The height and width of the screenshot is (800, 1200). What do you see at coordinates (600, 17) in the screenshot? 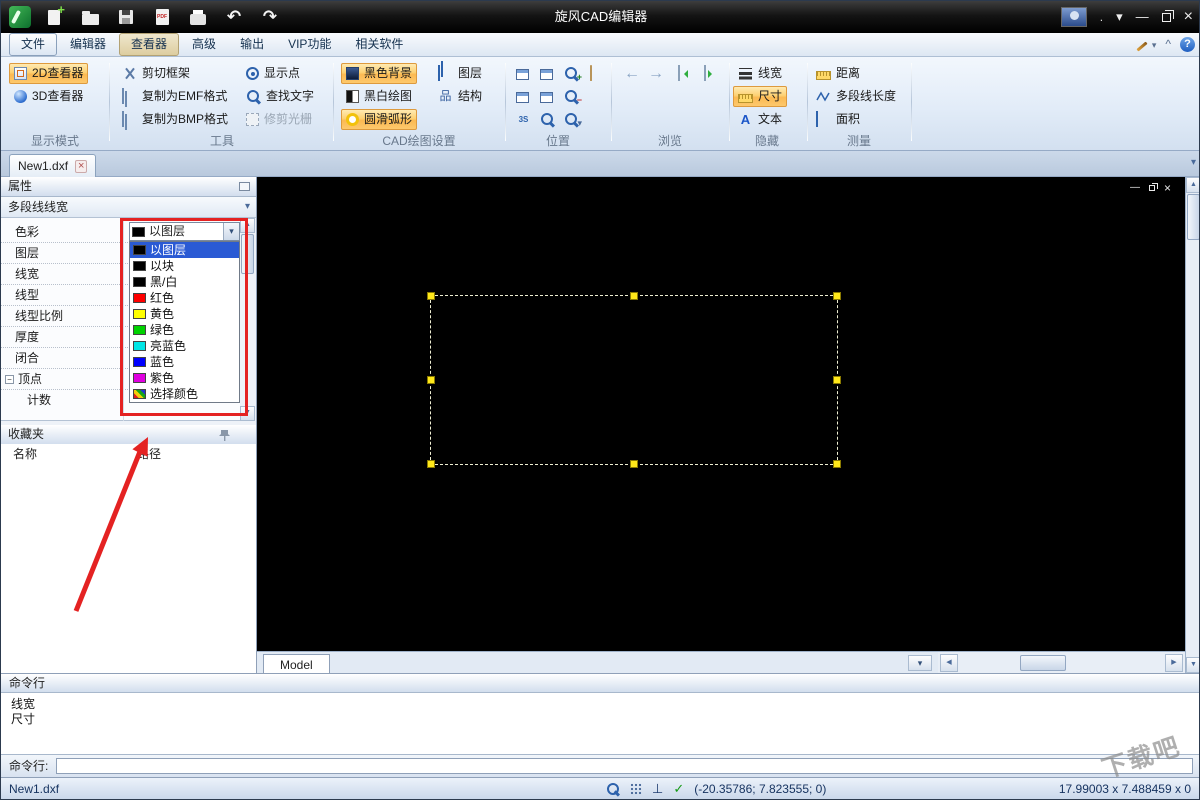
I see `titlebar: PDF ↶ ↷ 旋风CAD编辑器 . ▾ — ×` at bounding box center [600, 17].